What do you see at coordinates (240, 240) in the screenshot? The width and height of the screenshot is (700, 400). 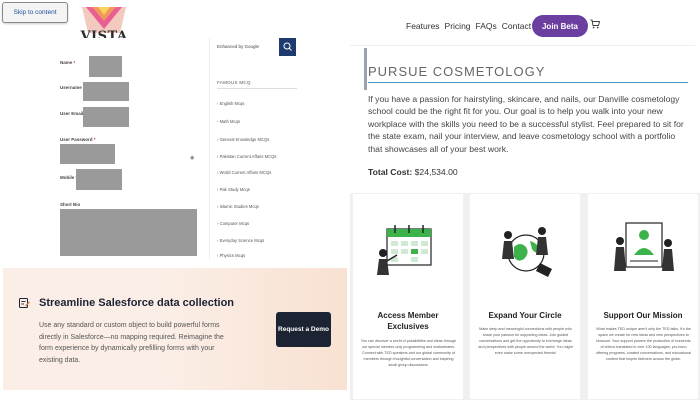 I see `sidebar-item-everyday-science: › Everyday Science Mcqs` at bounding box center [240, 240].